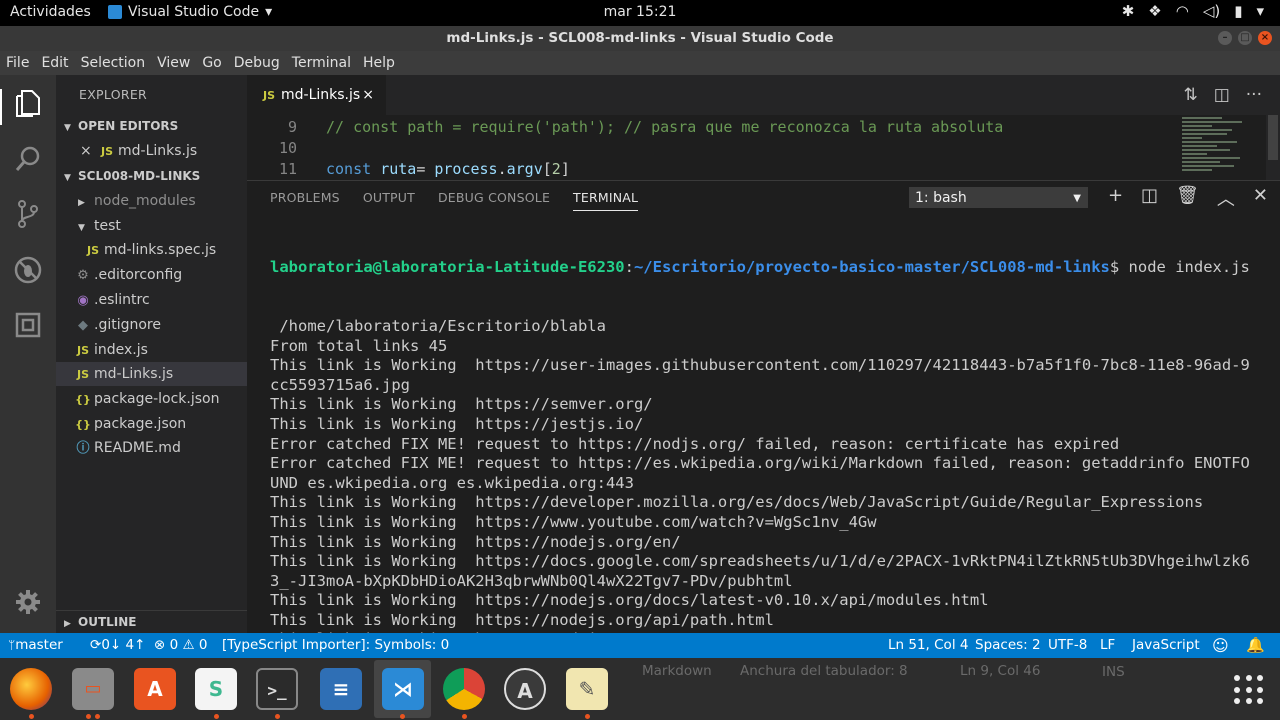  What do you see at coordinates (151, 300) in the screenshot?
I see `tree-item-eslintrc: ◉ .eslintrc` at bounding box center [151, 300].